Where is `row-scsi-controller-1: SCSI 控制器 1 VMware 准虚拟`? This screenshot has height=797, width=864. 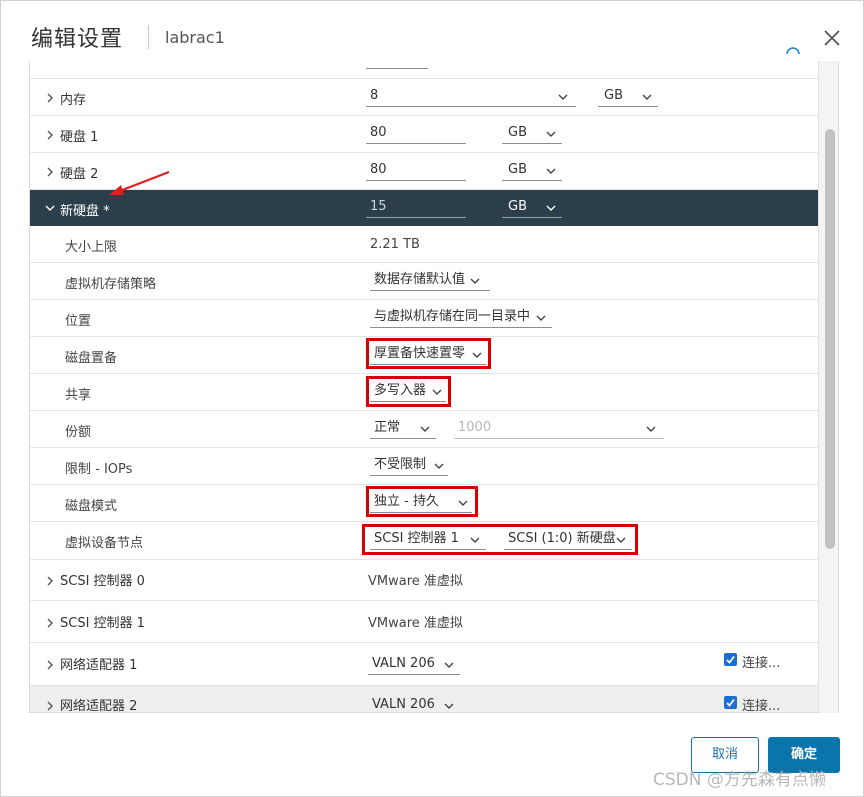 row-scsi-controller-1: SCSI 控制器 1 VMware 准虚拟 is located at coordinates (424, 622).